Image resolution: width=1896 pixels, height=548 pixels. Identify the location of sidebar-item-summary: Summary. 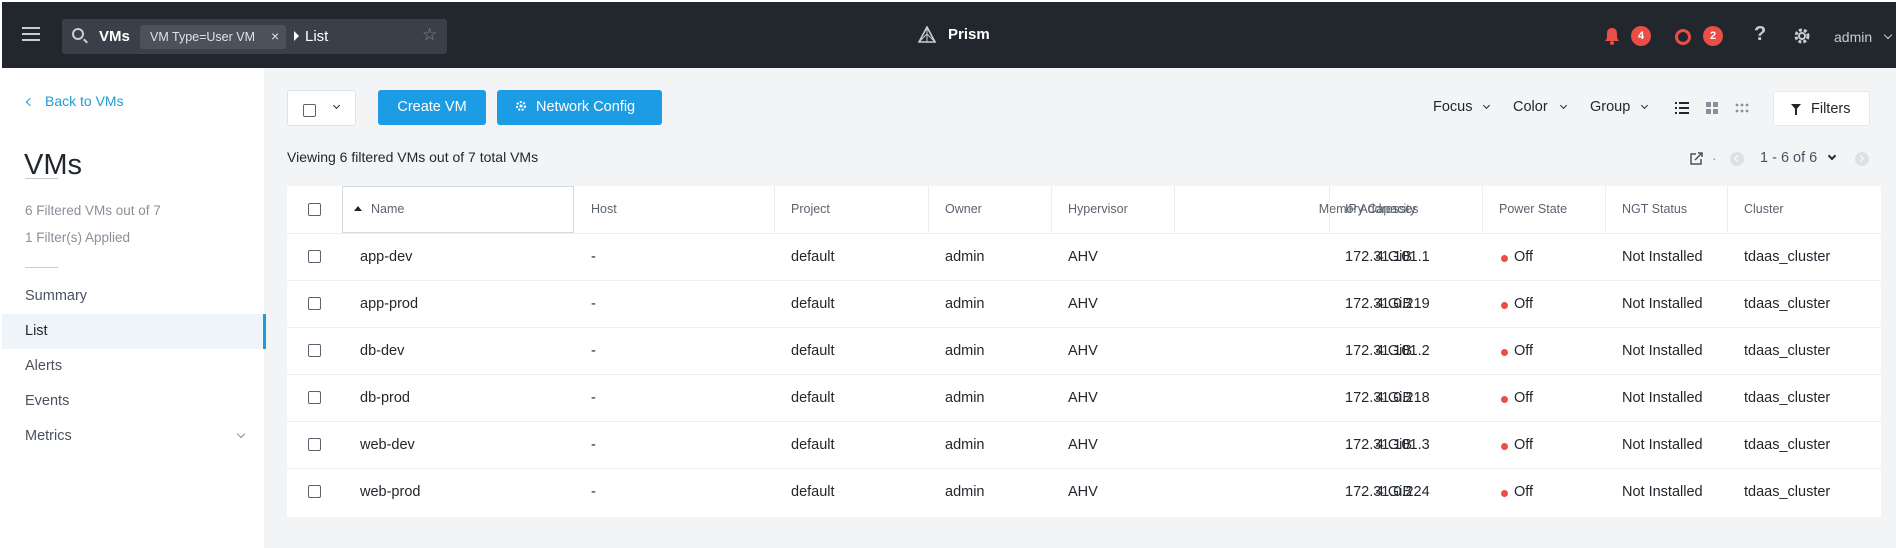
(134, 296).